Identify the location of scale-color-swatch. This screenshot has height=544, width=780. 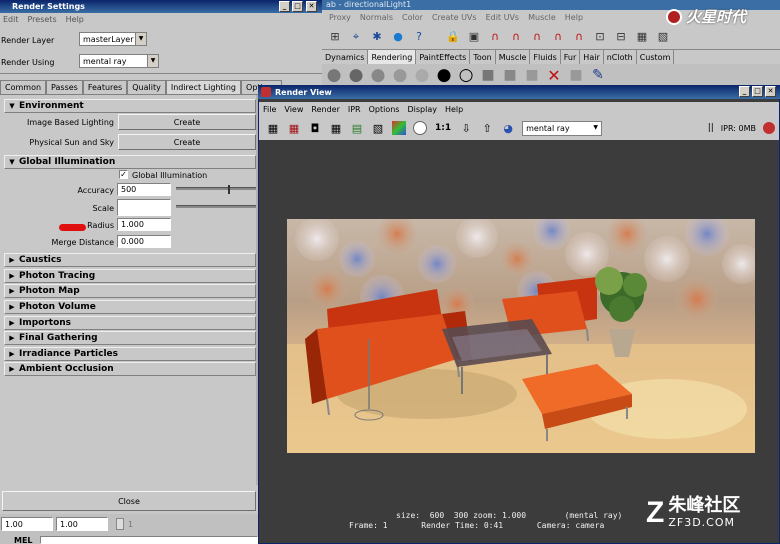
(144, 207).